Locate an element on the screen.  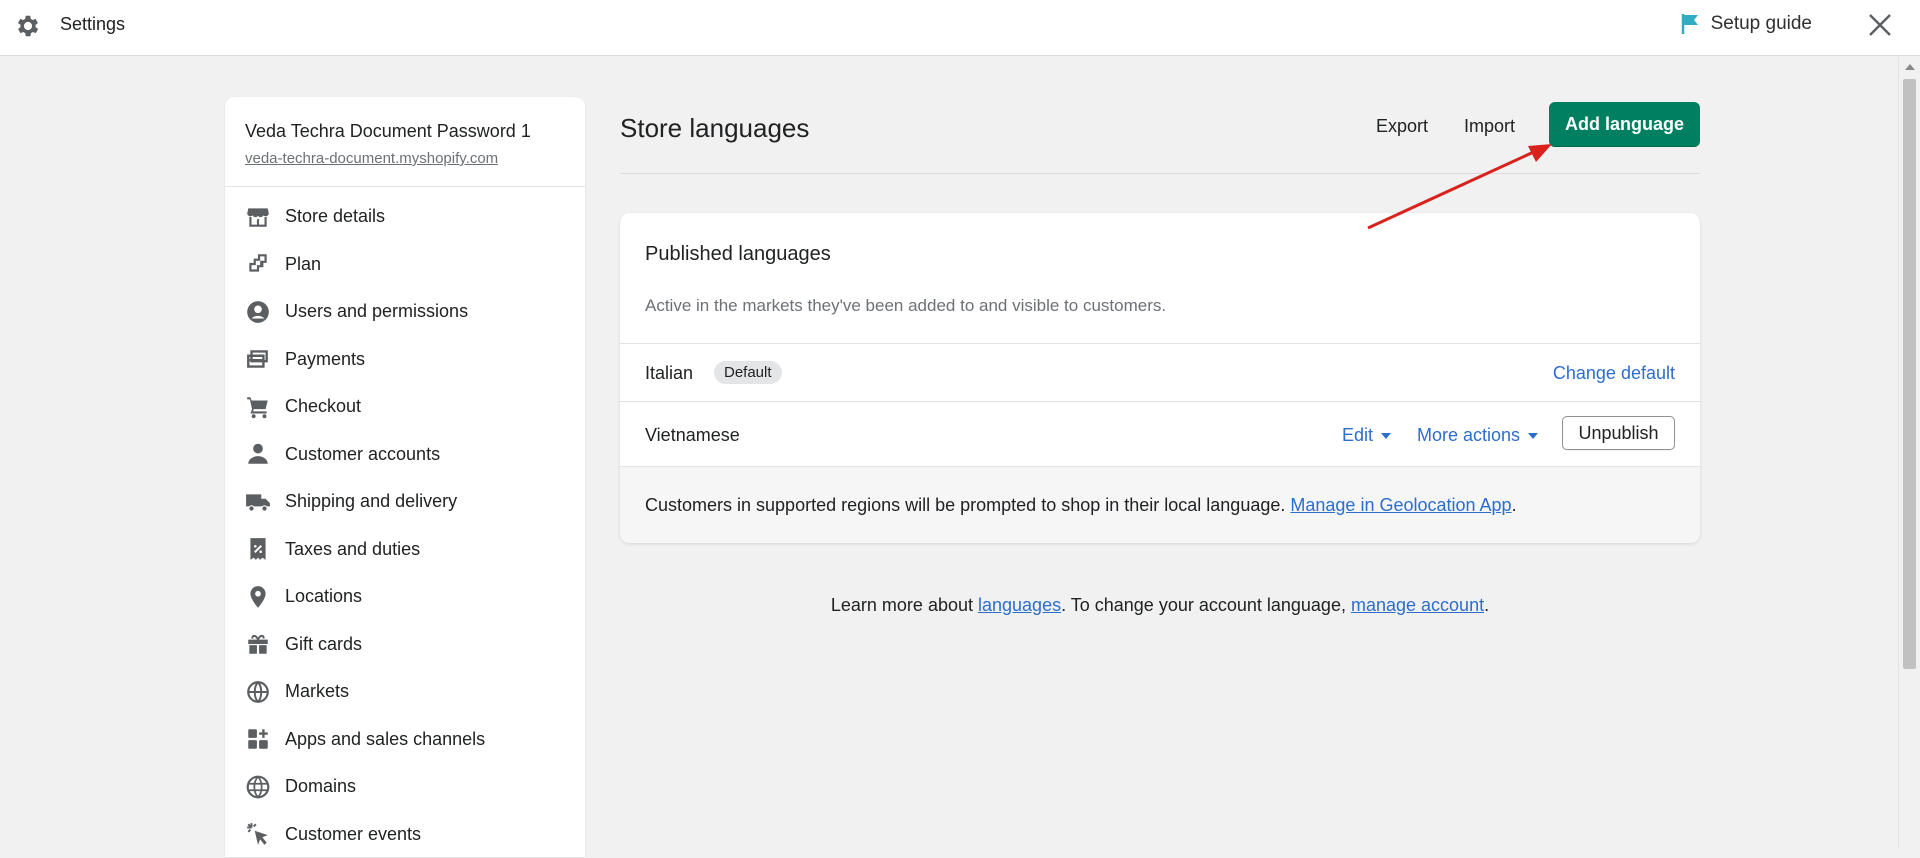
sidebar-item-apps-and-sales-channels: Apps and sales channels is located at coordinates (405, 740).